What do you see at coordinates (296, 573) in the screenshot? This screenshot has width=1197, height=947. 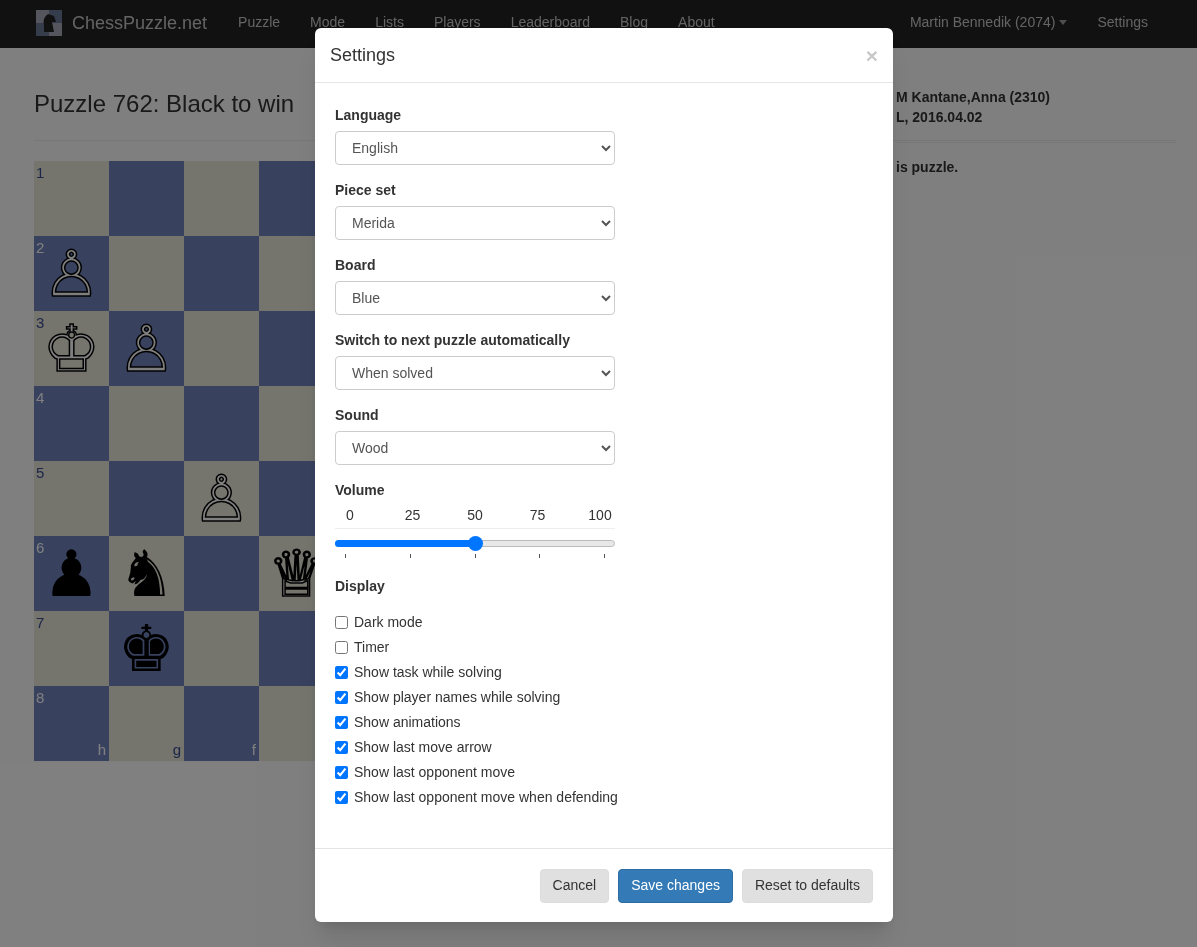 I see `chess-piece: ♕` at bounding box center [296, 573].